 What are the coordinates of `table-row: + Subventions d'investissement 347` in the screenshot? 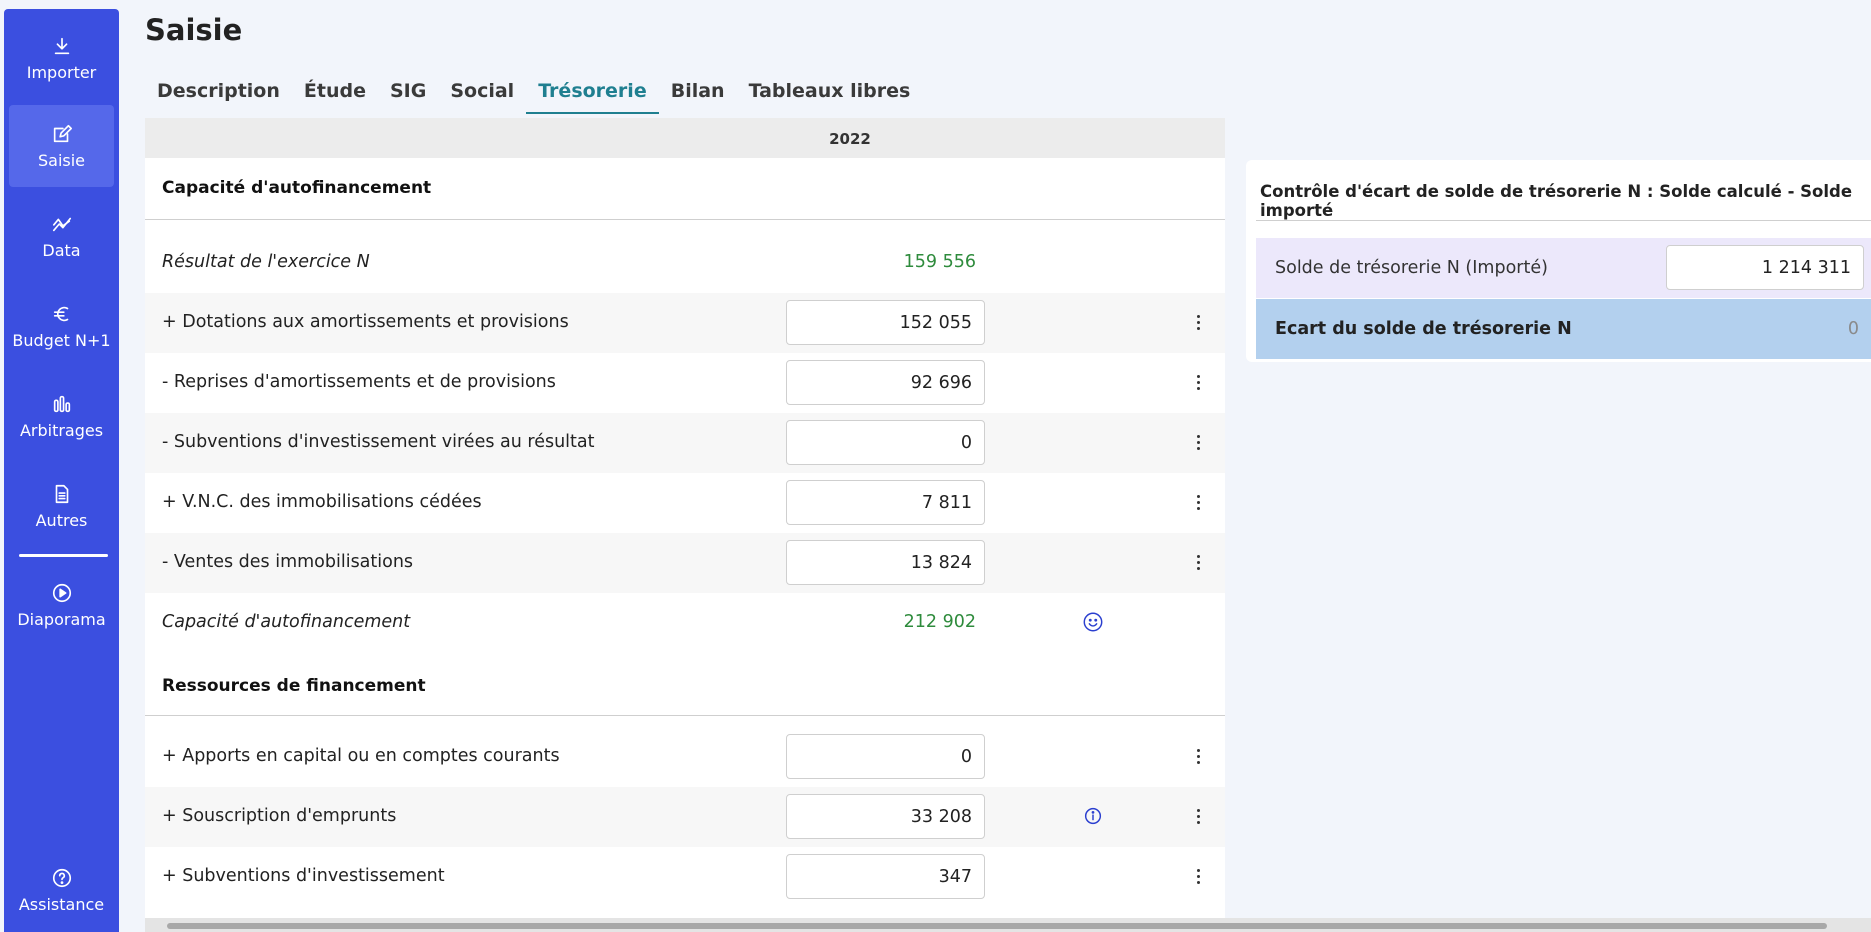 It's located at (685, 877).